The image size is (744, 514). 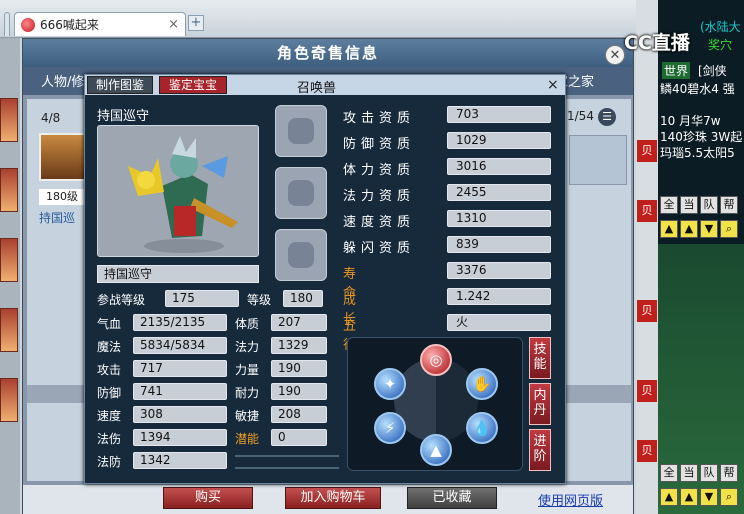 What do you see at coordinates (247, 370) in the screenshot?
I see `stat-label-strength: 力量` at bounding box center [247, 370].